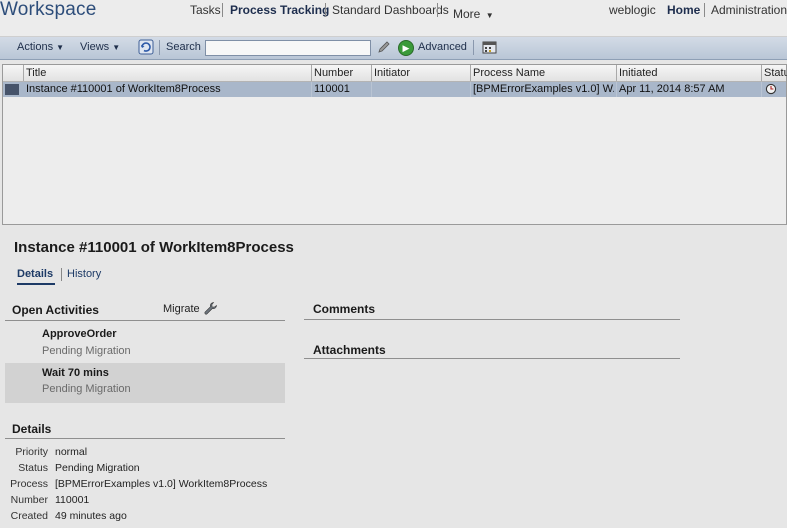 The height and width of the screenshot is (528, 787). What do you see at coordinates (12, 89) in the screenshot?
I see `row-selector` at bounding box center [12, 89].